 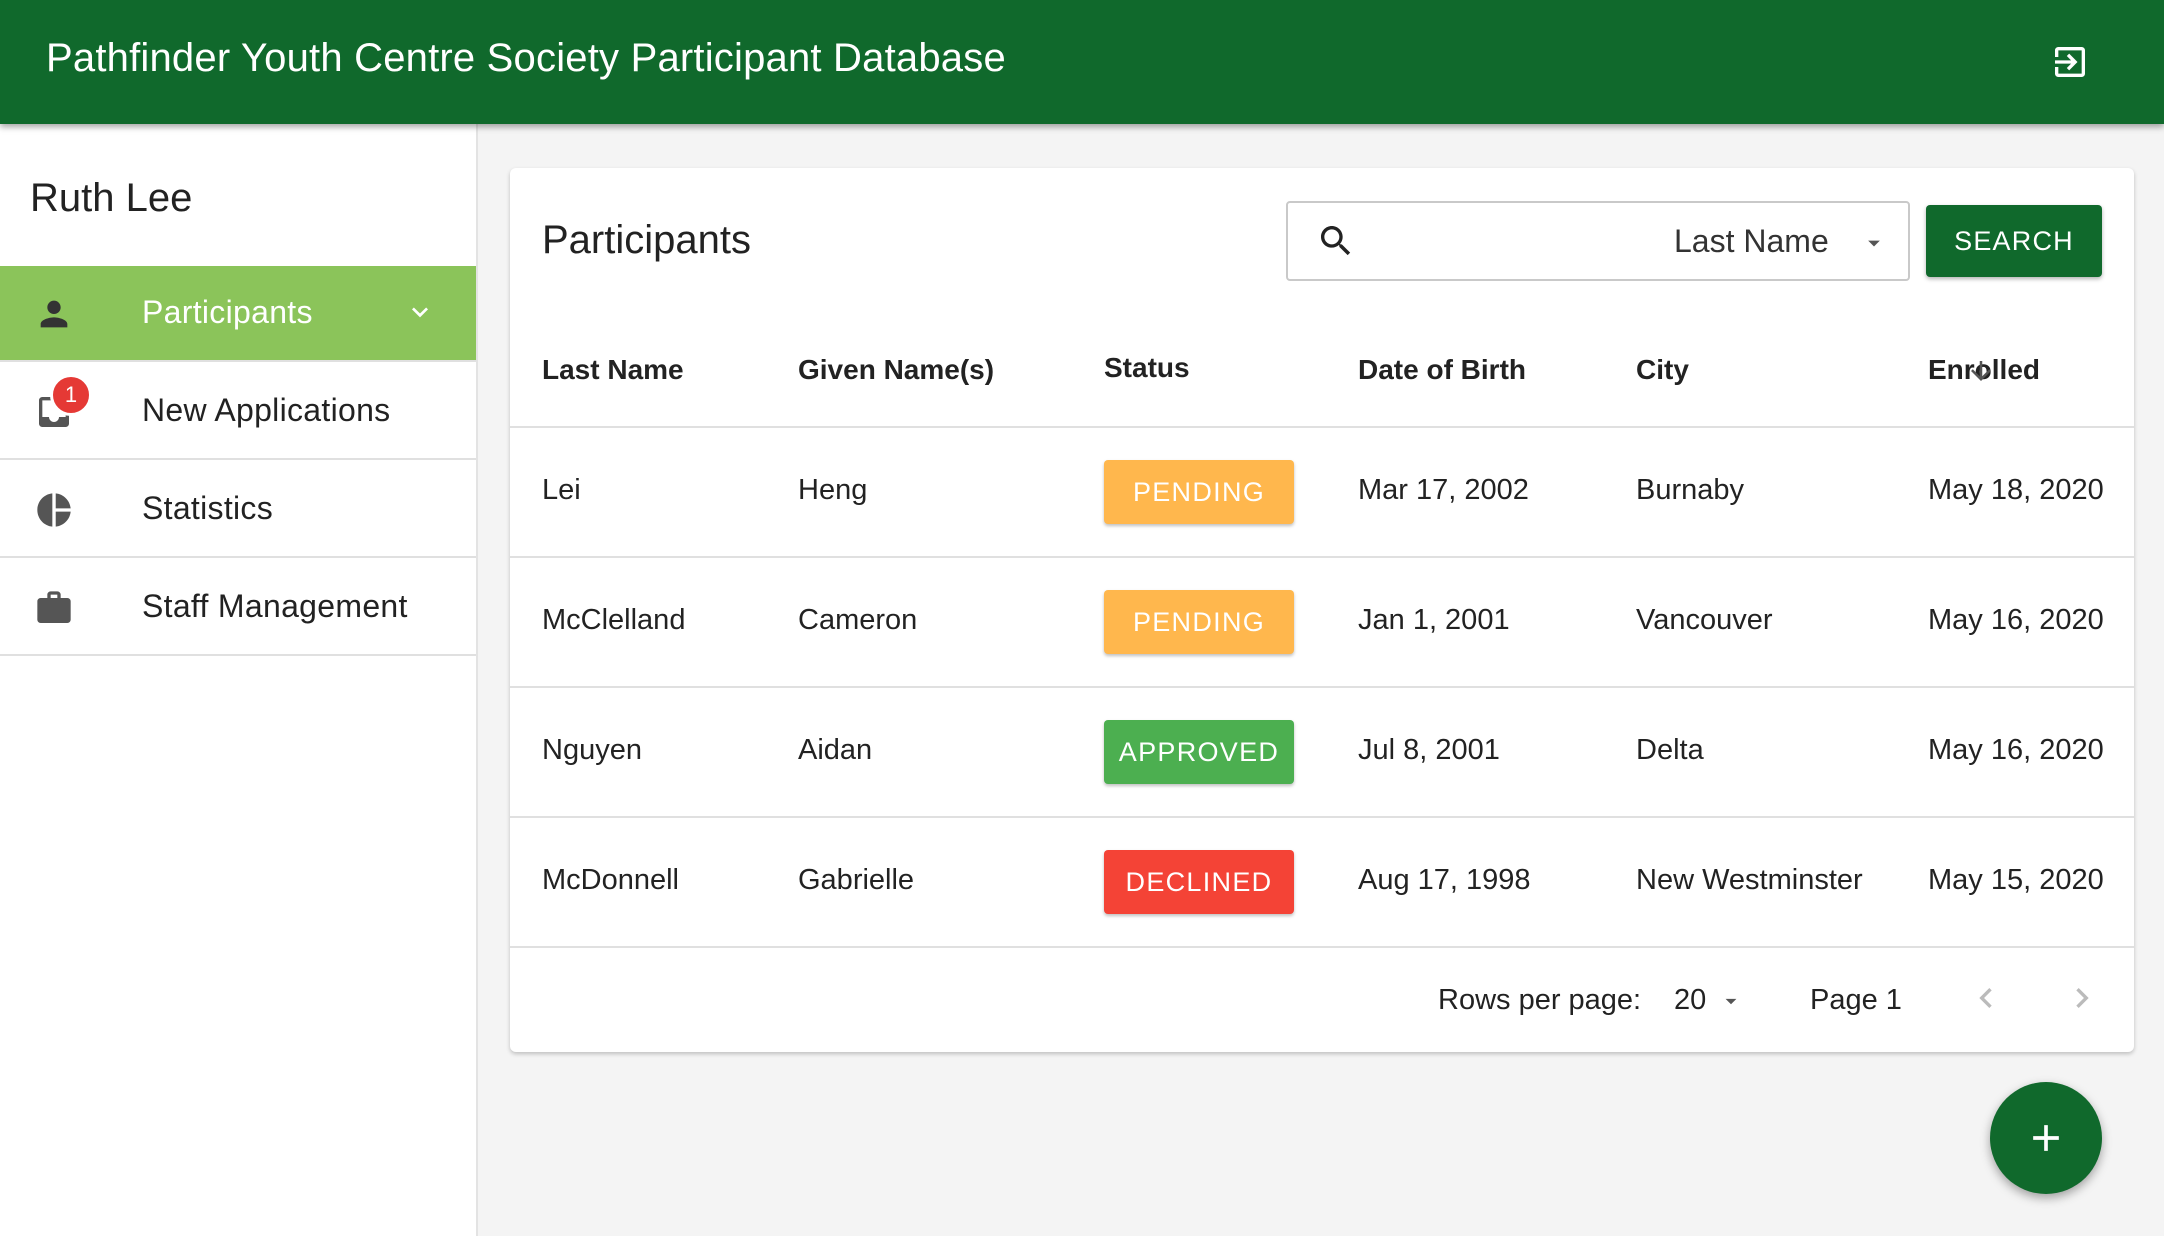 I want to click on sidebar-item-label: Participants, so click(x=227, y=312).